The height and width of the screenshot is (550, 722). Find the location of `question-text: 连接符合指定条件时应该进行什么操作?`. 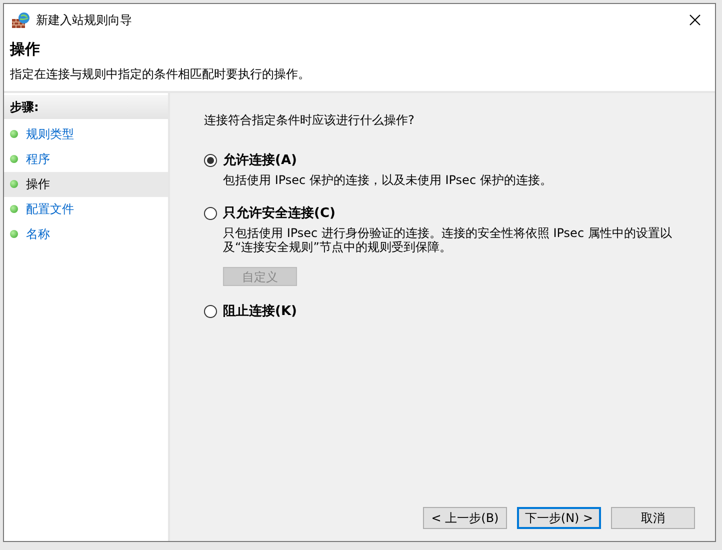

question-text: 连接符合指定条件时应该进行什么操作? is located at coordinates (310, 120).